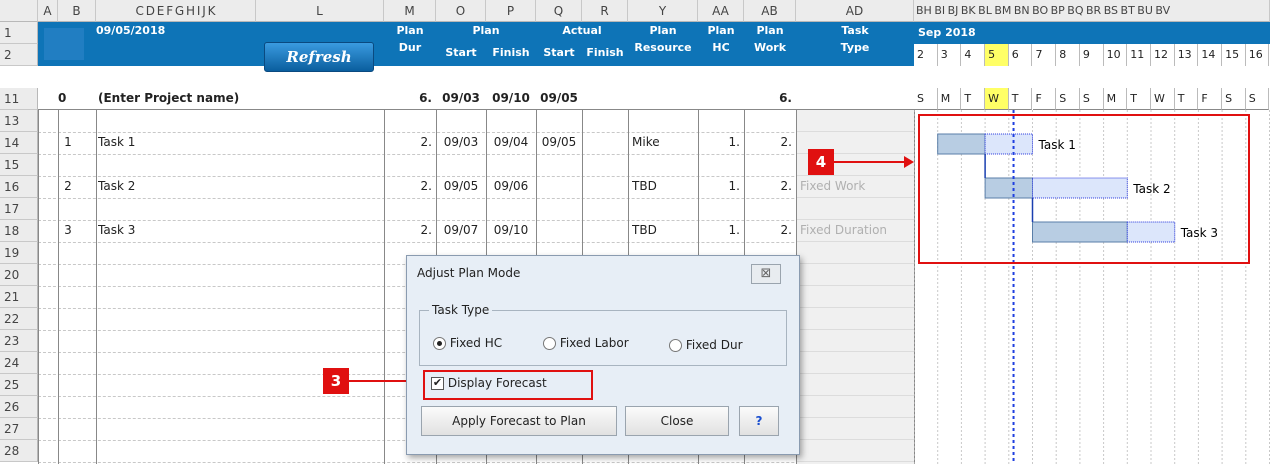 The width and height of the screenshot is (1270, 464). Describe the element at coordinates (19, 99) in the screenshot. I see `row-header: 11` at that location.